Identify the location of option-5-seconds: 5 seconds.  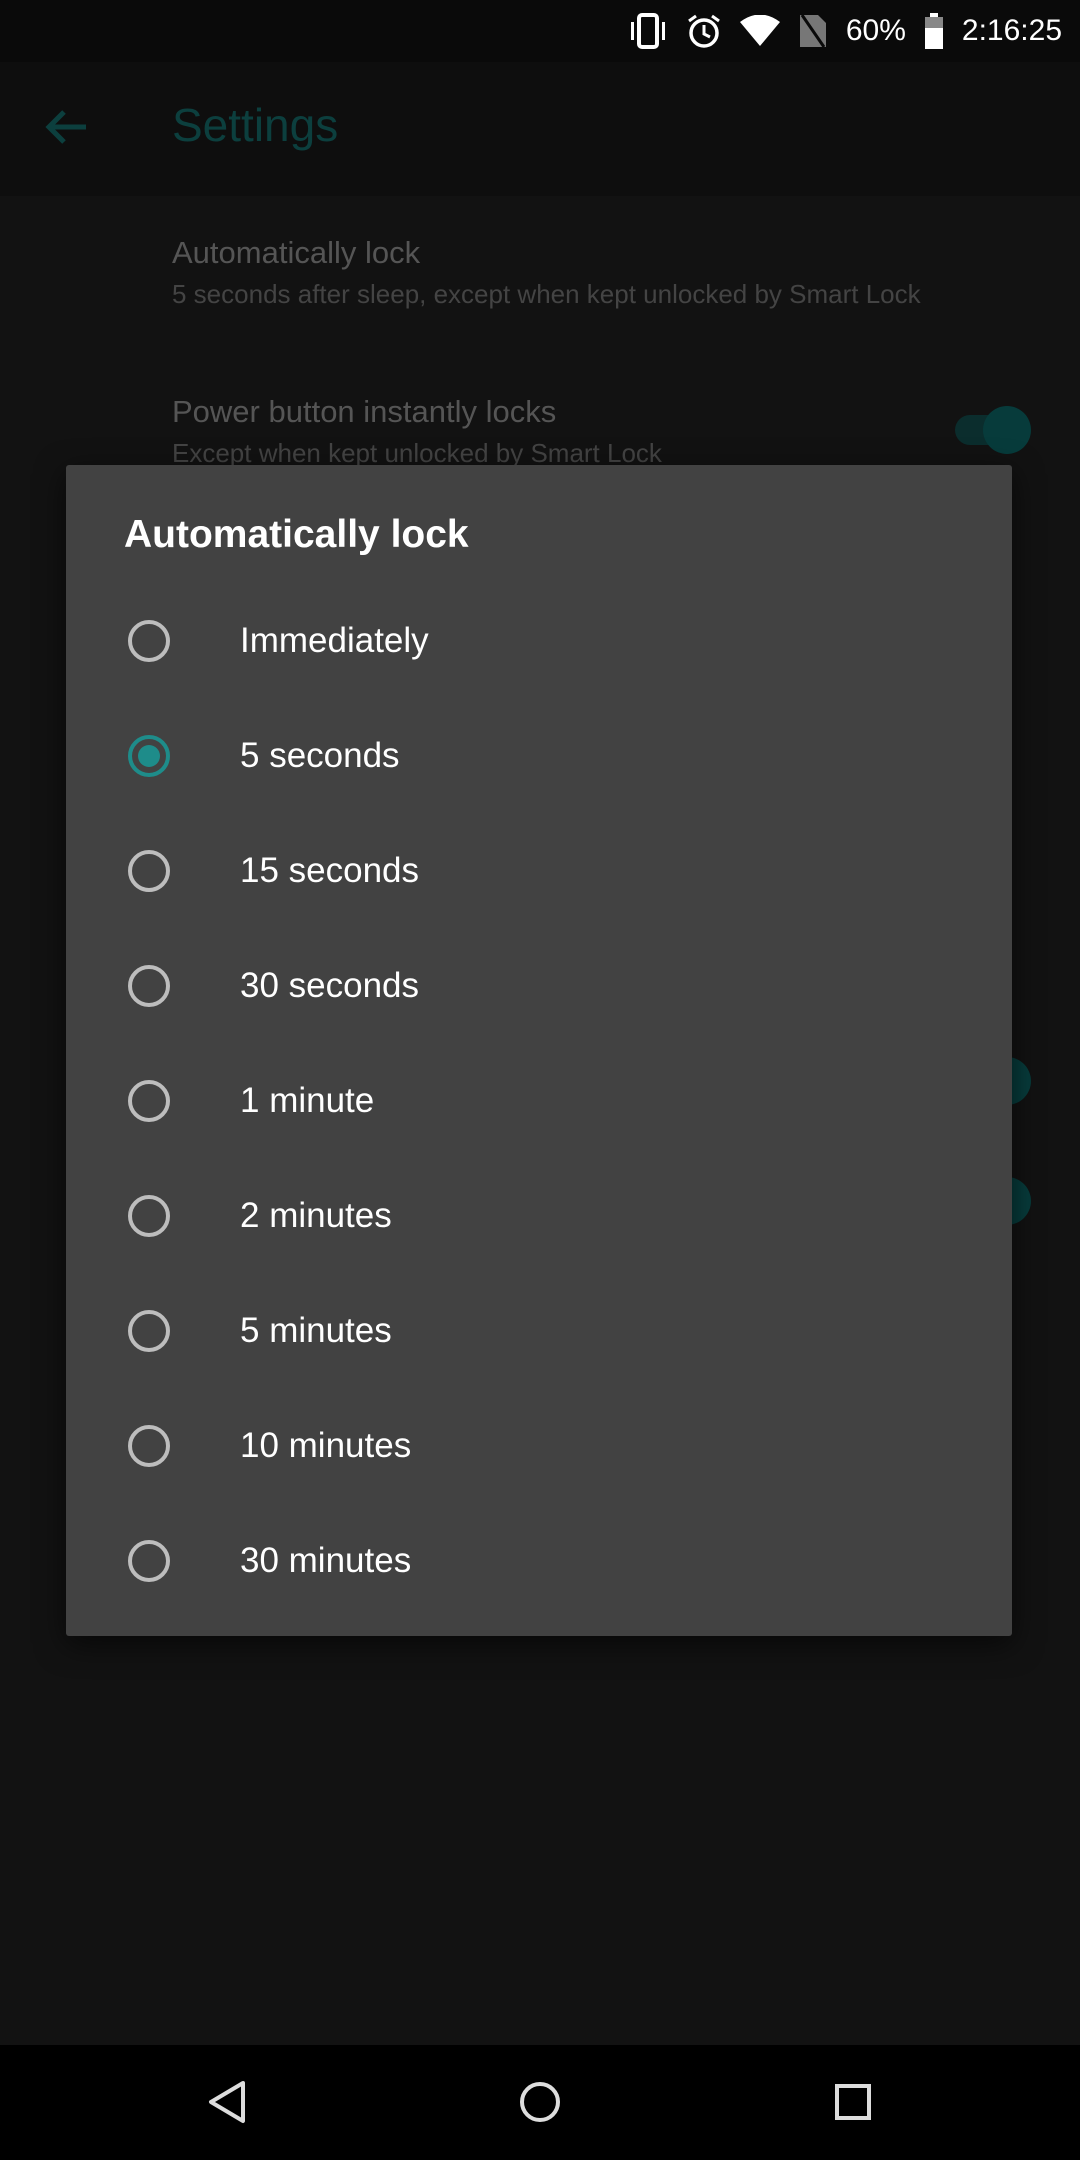
(539, 755).